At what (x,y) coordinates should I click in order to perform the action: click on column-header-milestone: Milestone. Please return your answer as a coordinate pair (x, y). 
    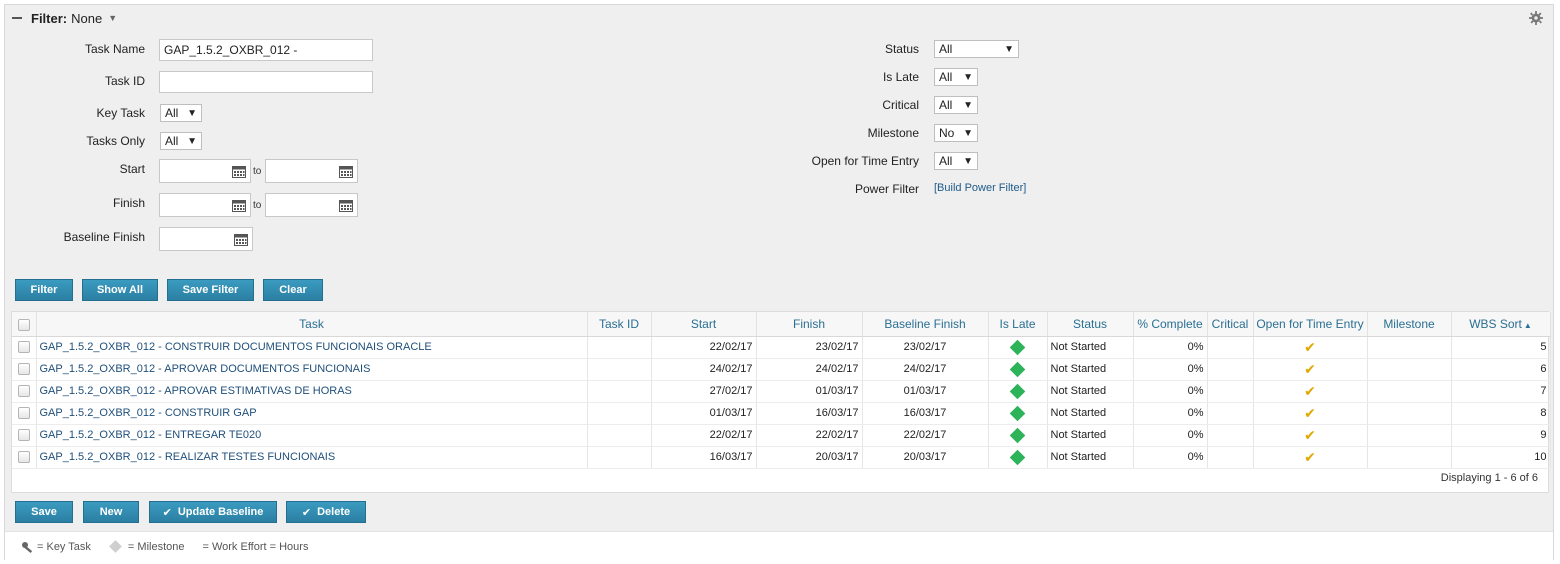
    Looking at the image, I should click on (1409, 324).